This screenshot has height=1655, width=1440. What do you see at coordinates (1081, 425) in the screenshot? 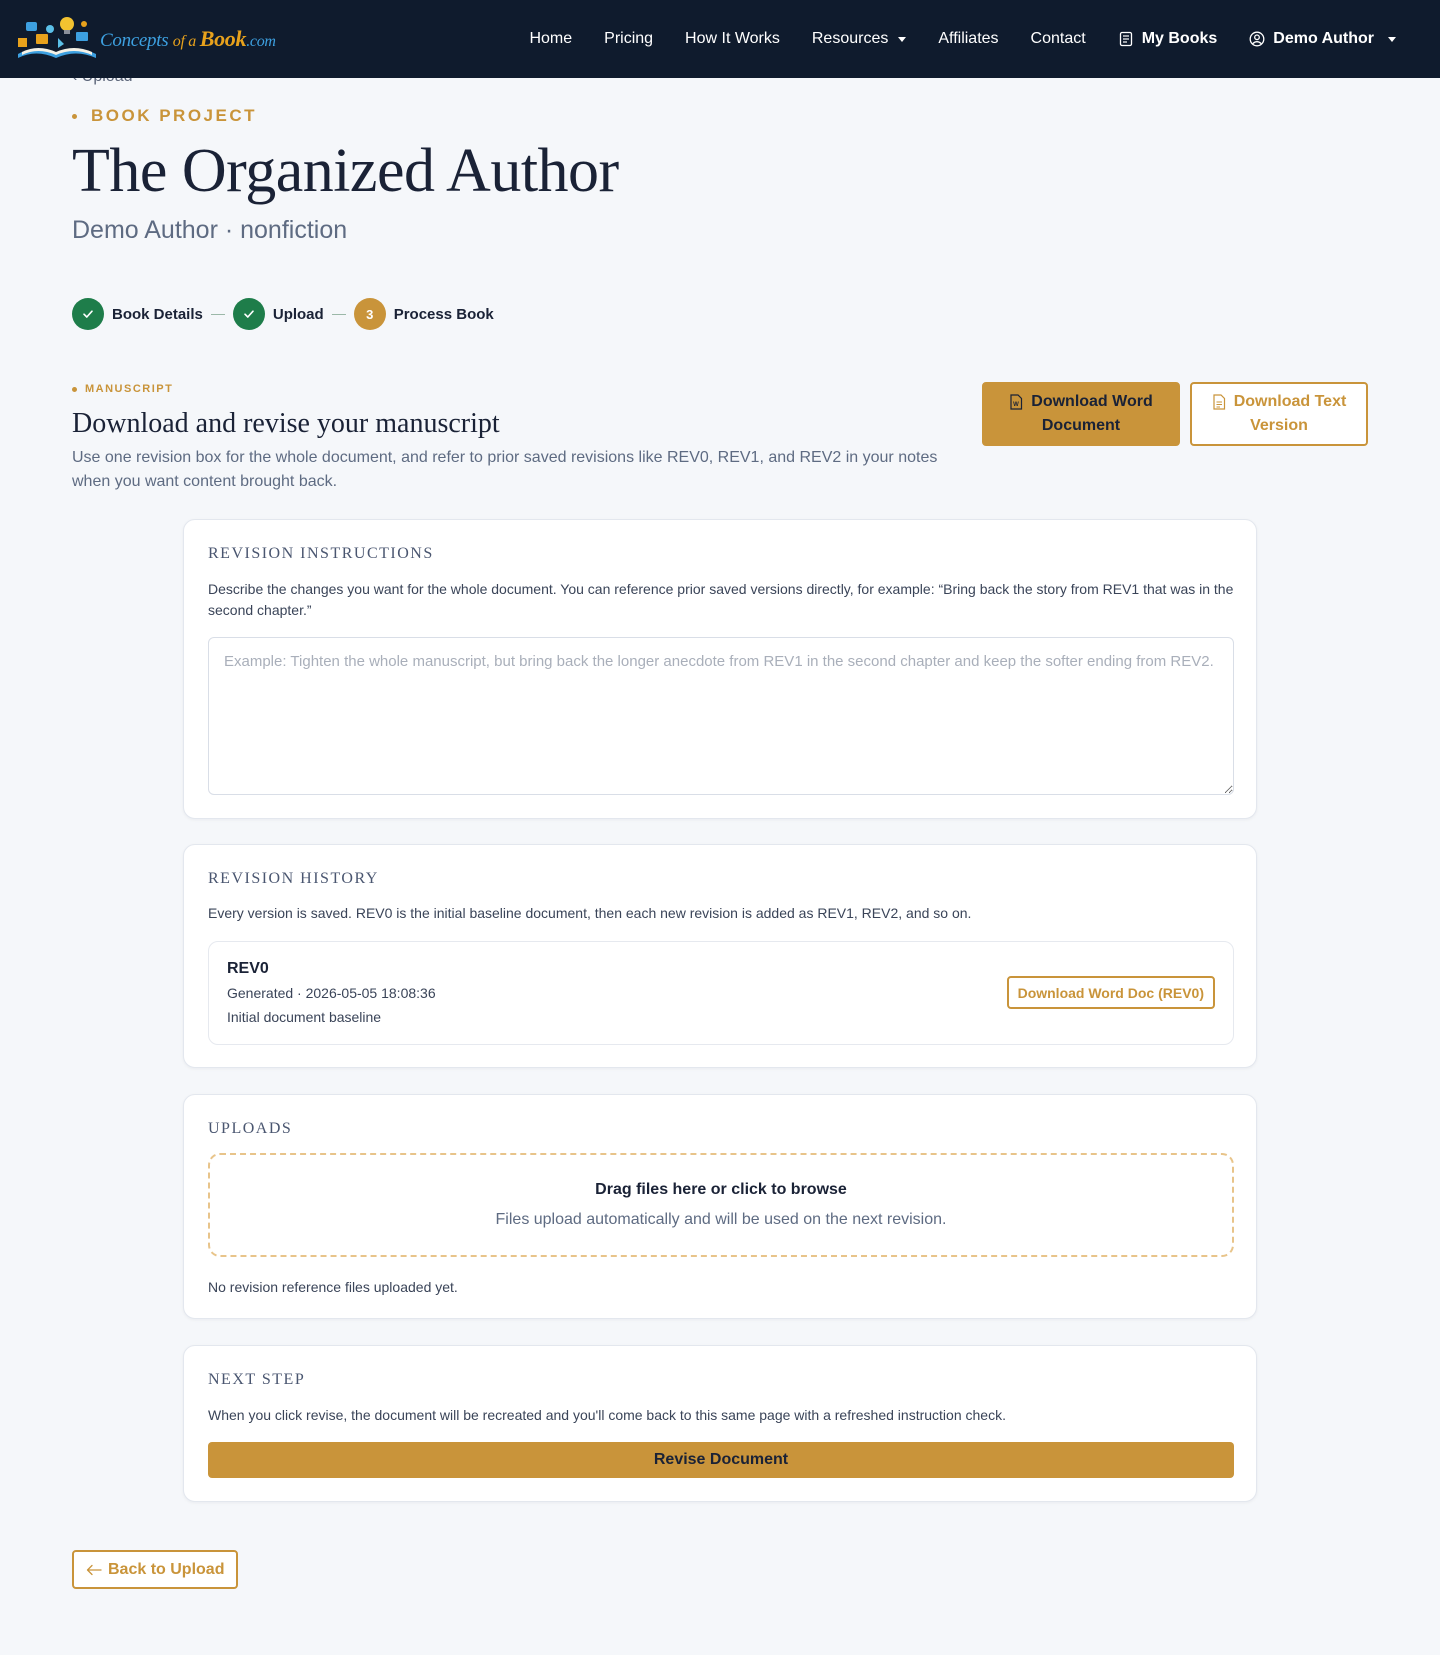
I see `download-word-label-2: Document` at bounding box center [1081, 425].